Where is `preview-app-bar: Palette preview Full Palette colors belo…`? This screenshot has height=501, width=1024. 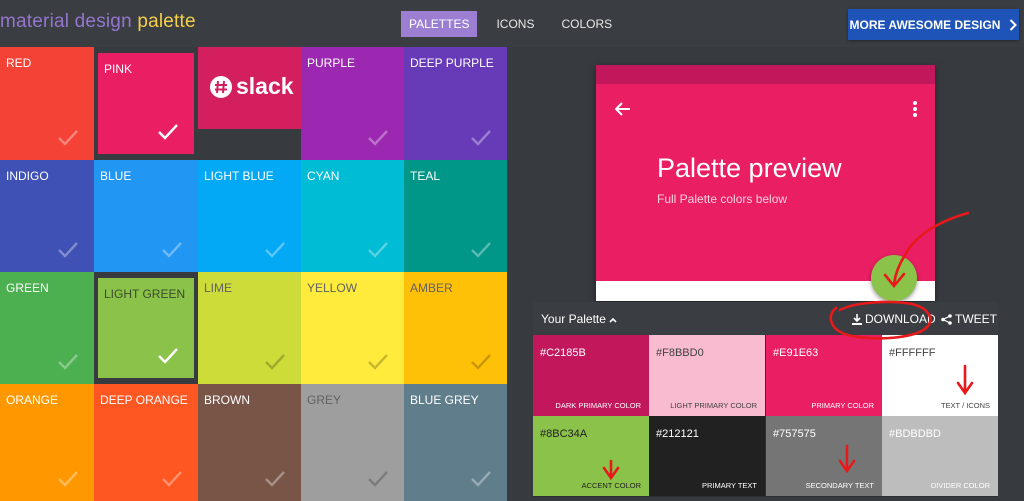 preview-app-bar: Palette preview Full Palette colors belo… is located at coordinates (765, 182).